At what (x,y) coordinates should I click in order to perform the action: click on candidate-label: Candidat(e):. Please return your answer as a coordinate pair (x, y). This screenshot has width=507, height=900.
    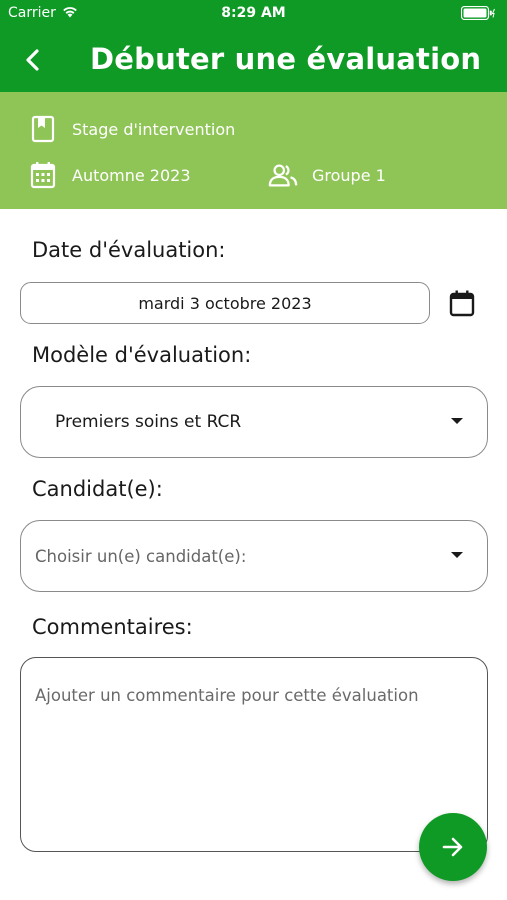
    Looking at the image, I should click on (97, 489).